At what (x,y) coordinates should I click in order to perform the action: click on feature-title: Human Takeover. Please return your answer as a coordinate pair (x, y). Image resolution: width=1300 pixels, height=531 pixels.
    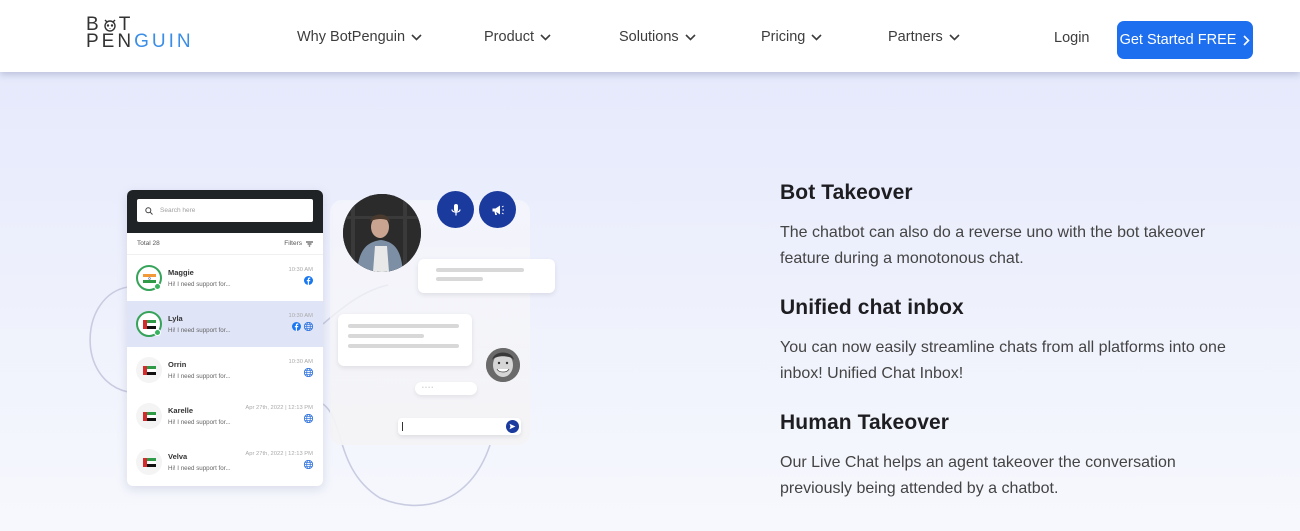
    Looking at the image, I should click on (865, 422).